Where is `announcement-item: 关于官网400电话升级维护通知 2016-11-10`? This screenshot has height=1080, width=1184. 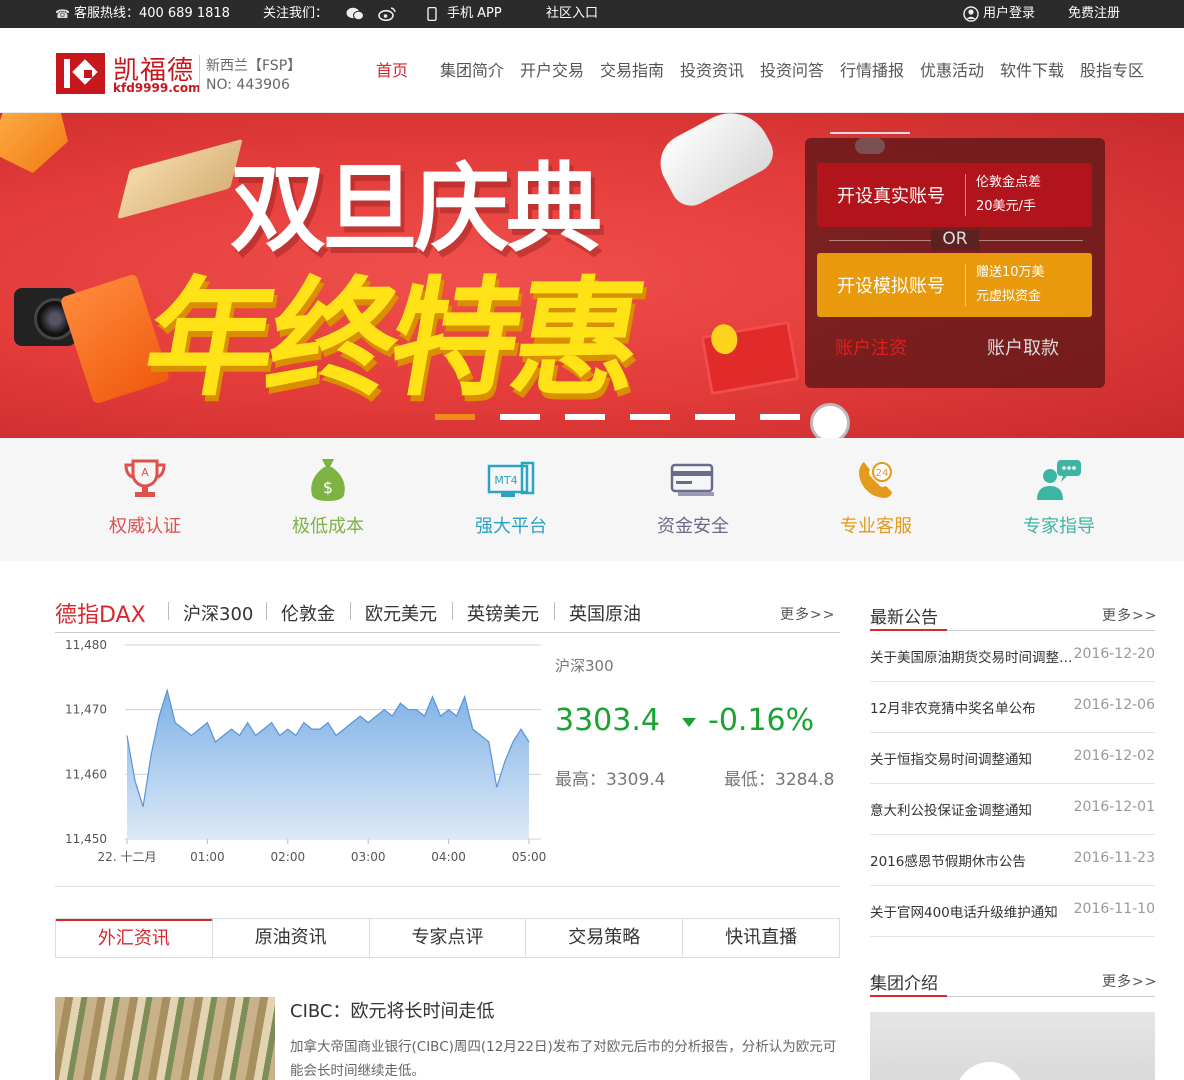
announcement-item: 关于官网400电话升级维护通知 2016-11-10 is located at coordinates (1012, 911).